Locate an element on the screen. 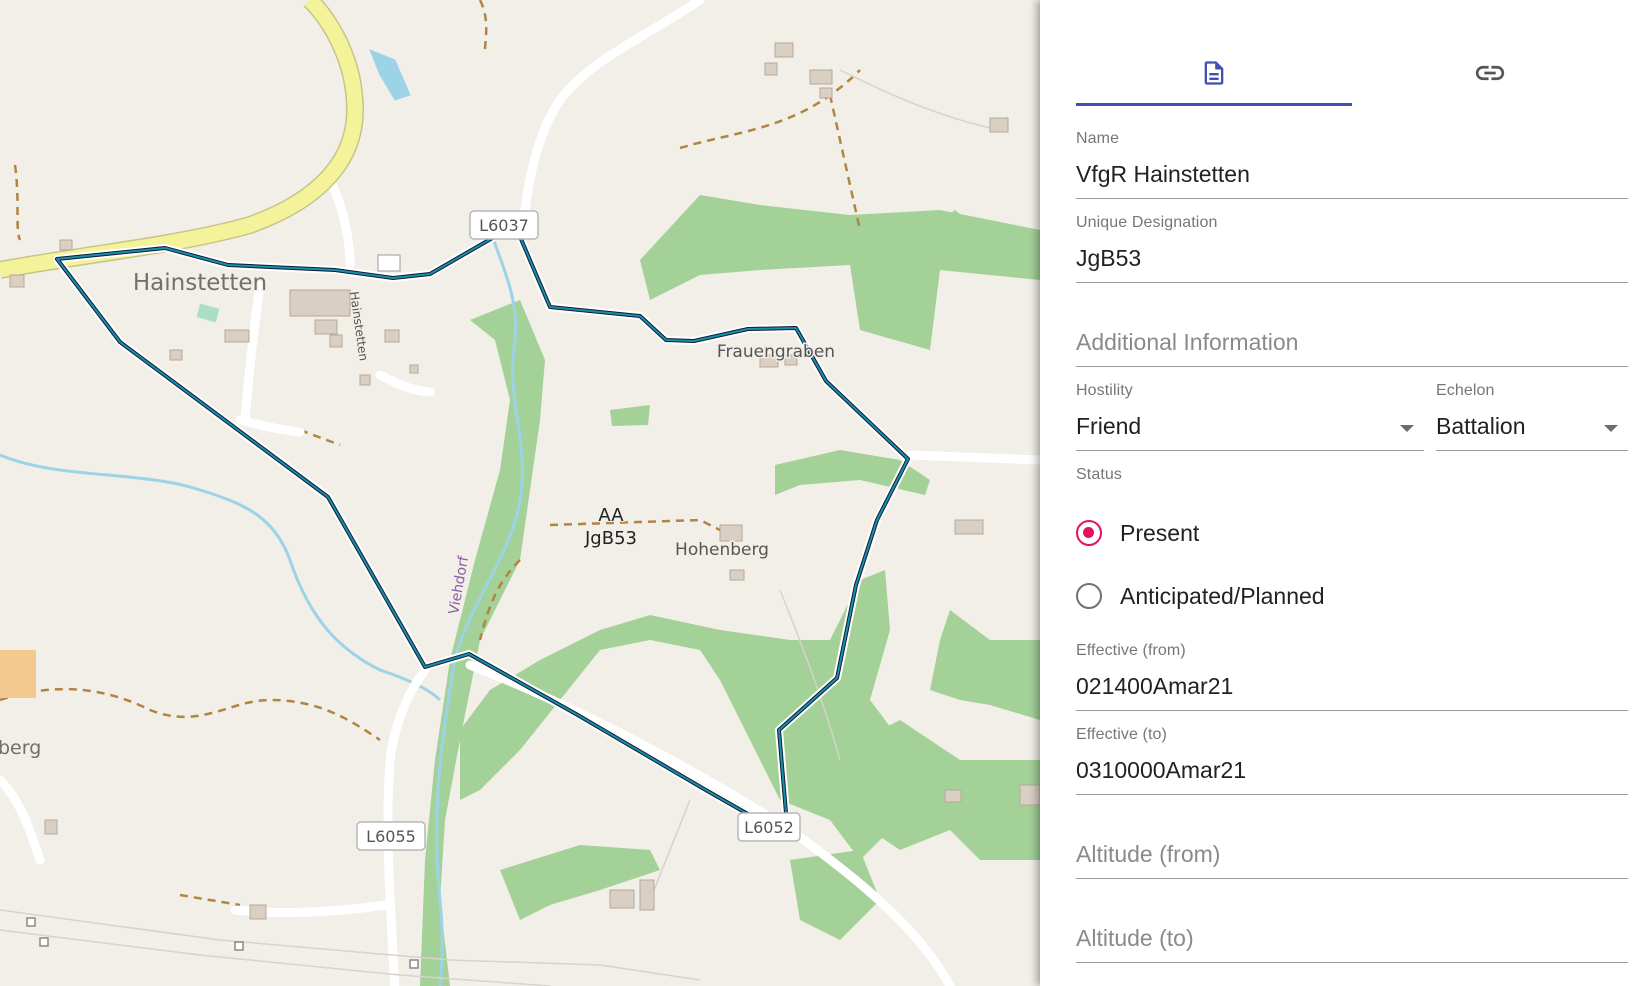 This screenshot has width=1651, height=986. status-label: Status is located at coordinates (1099, 474).